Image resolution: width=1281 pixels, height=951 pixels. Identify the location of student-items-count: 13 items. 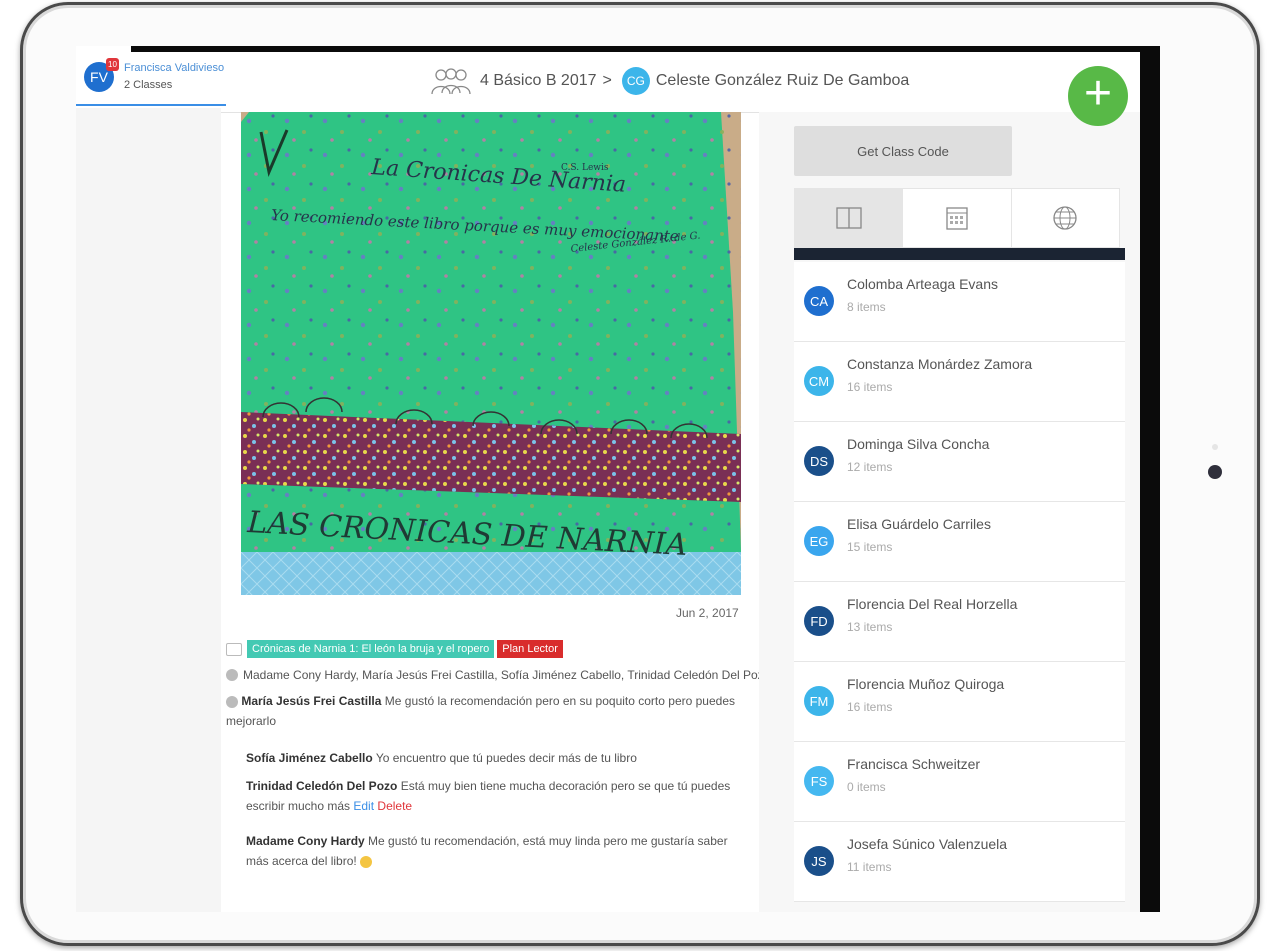
(870, 627).